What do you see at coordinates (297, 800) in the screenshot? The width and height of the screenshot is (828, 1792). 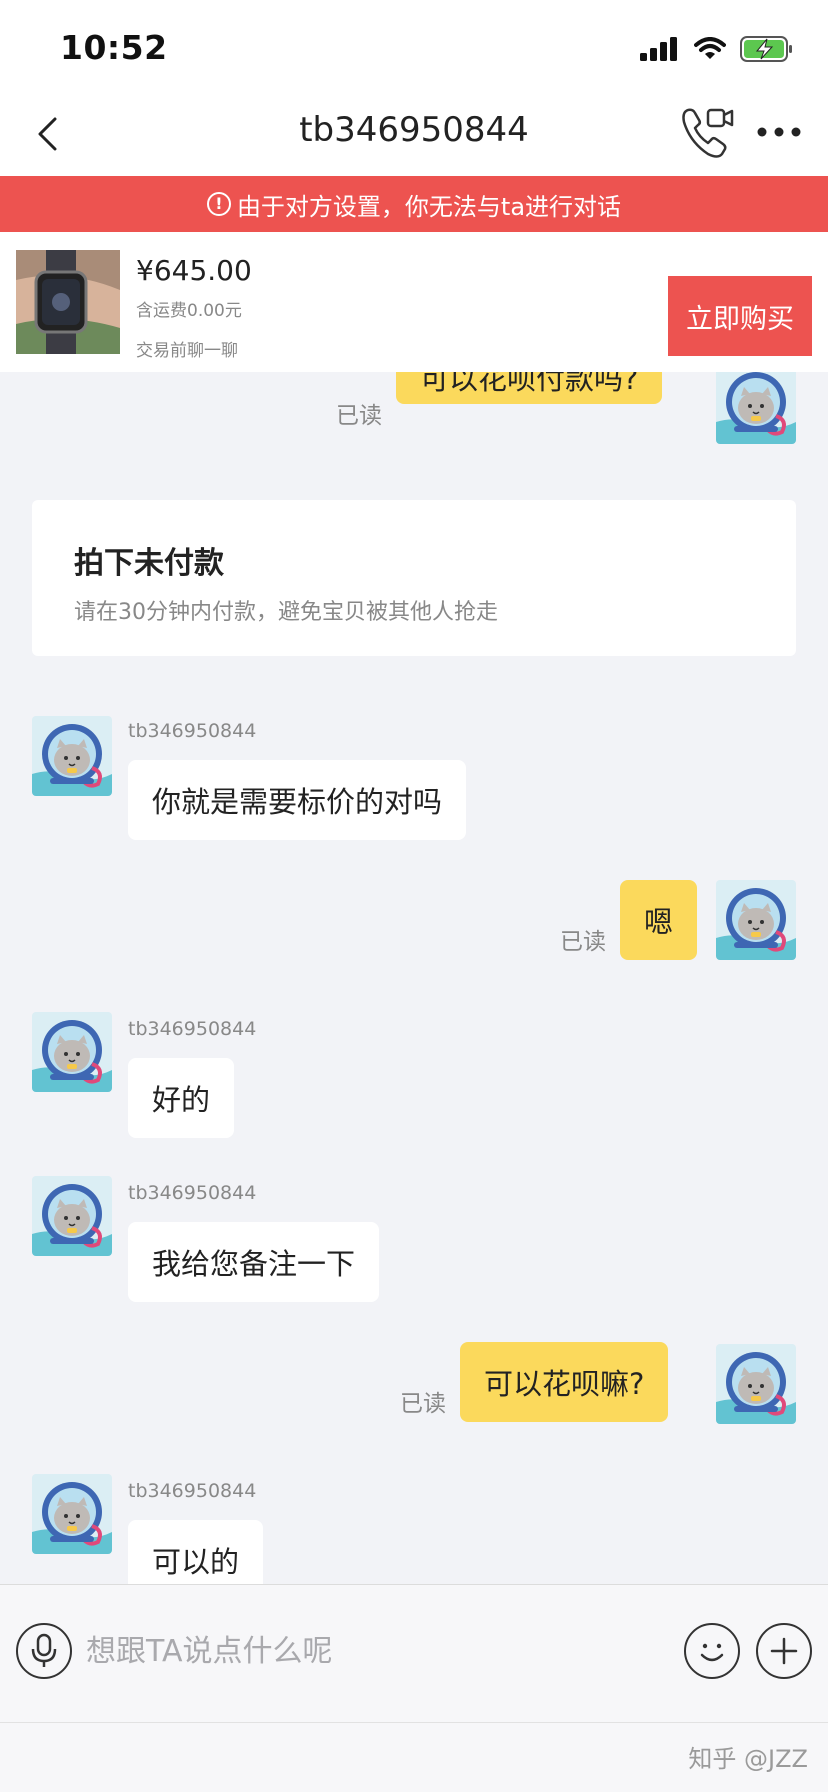 I see `seller-message-bubble: 你就是需要标价的对吗` at bounding box center [297, 800].